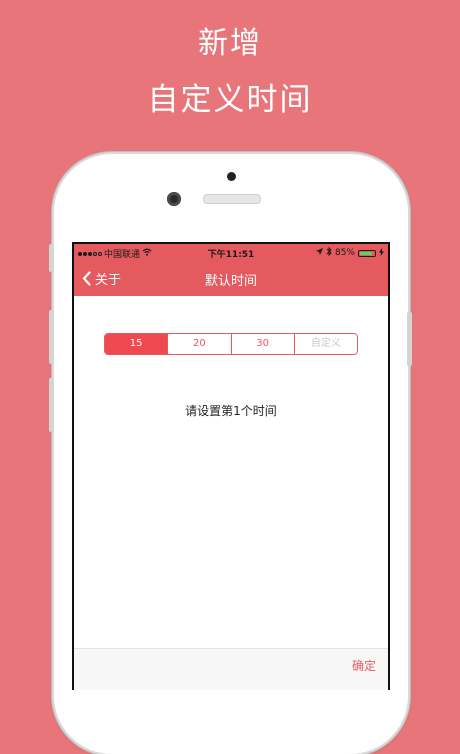 This screenshot has width=460, height=754. Describe the element at coordinates (231, 411) in the screenshot. I see `time-setting-prompt: 请设置第1个时间` at that location.